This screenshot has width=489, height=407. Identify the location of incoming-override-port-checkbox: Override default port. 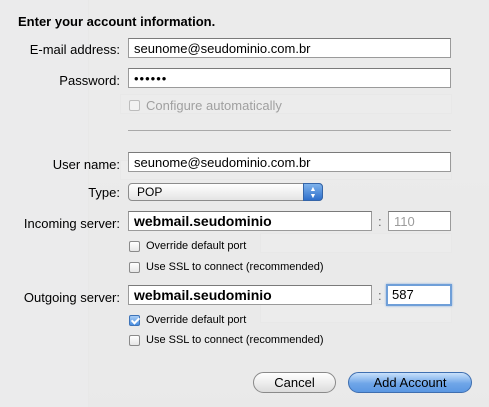
(187, 246).